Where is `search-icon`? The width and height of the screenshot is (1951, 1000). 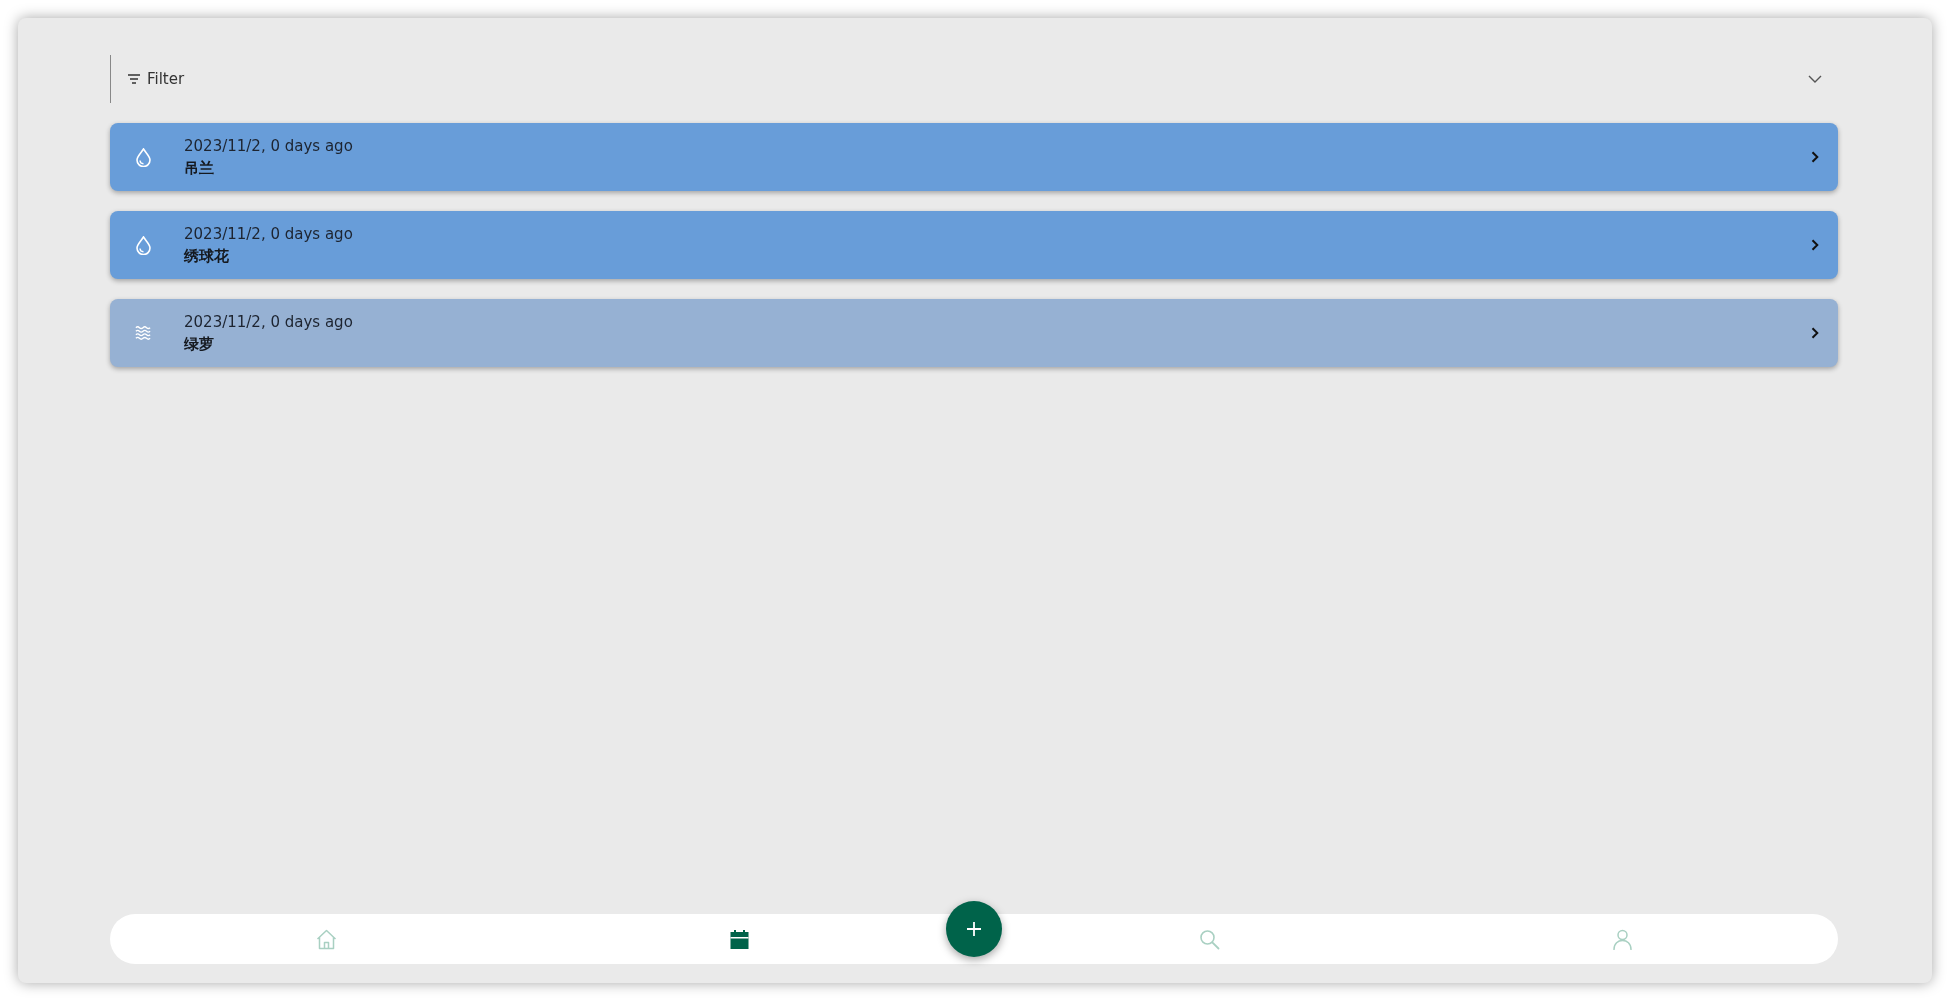 search-icon is located at coordinates (1209, 939).